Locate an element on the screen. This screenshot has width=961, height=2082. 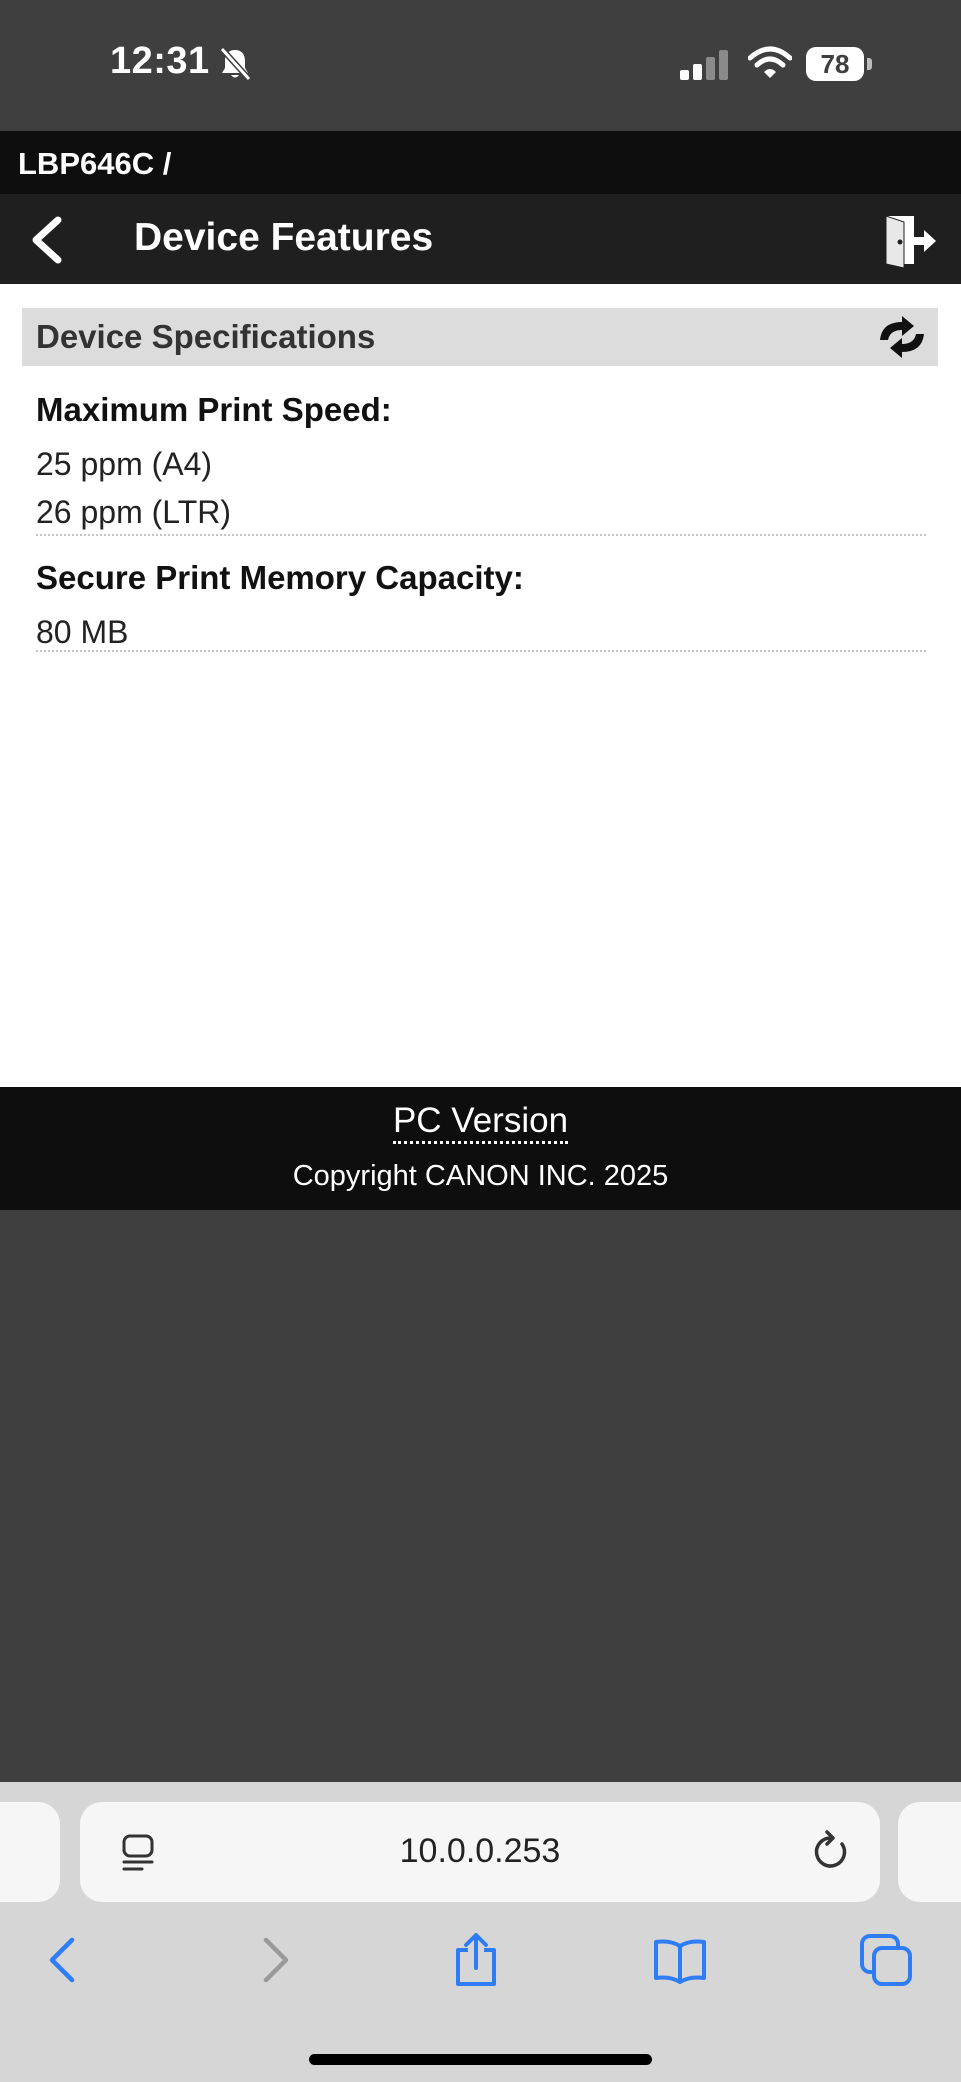
pc-version-label: PC Version is located at coordinates (480, 1122).